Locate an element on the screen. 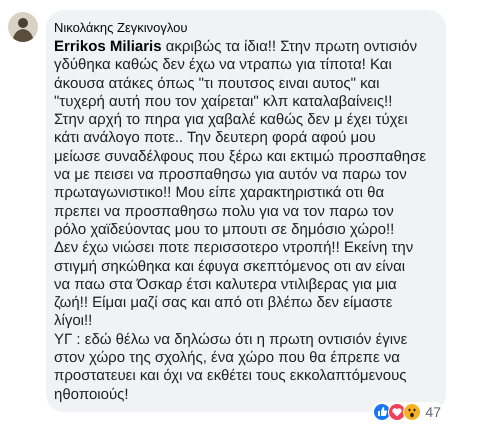 The height and width of the screenshot is (428, 479). wow-emoji-icon is located at coordinates (412, 411).